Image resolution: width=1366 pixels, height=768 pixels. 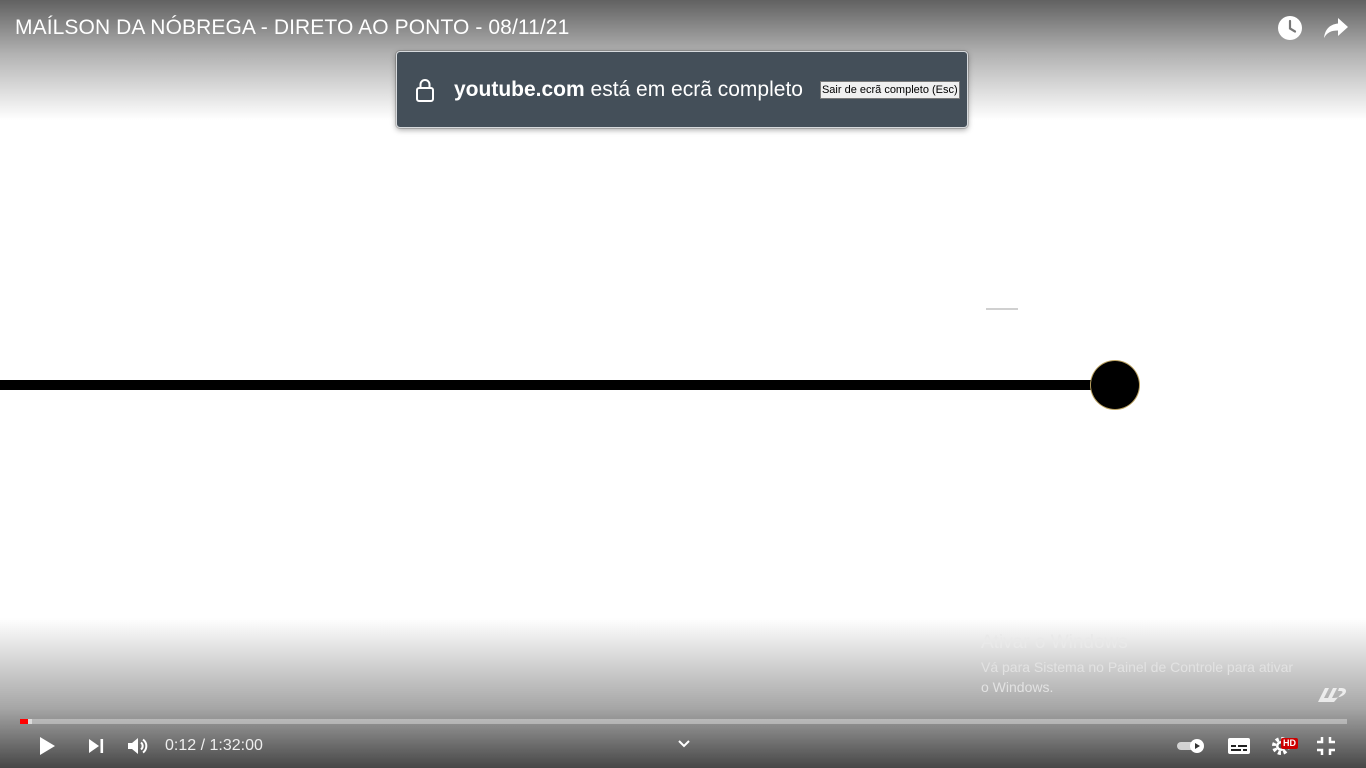 I want to click on subtitles-icon, so click(x=1239, y=746).